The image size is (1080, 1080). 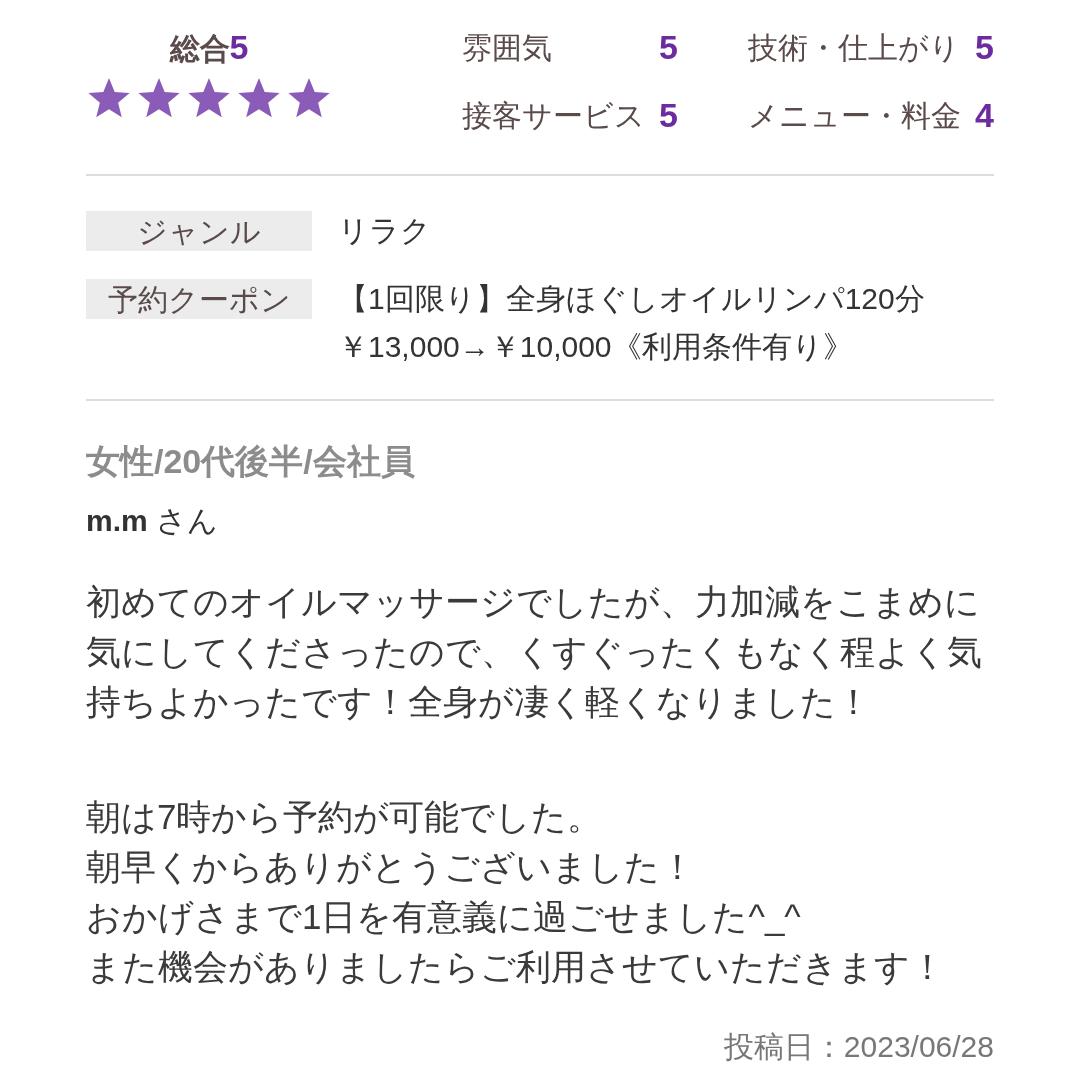 What do you see at coordinates (250, 461) in the screenshot?
I see `reviewer-profile: 女性/20代後半/会社員` at bounding box center [250, 461].